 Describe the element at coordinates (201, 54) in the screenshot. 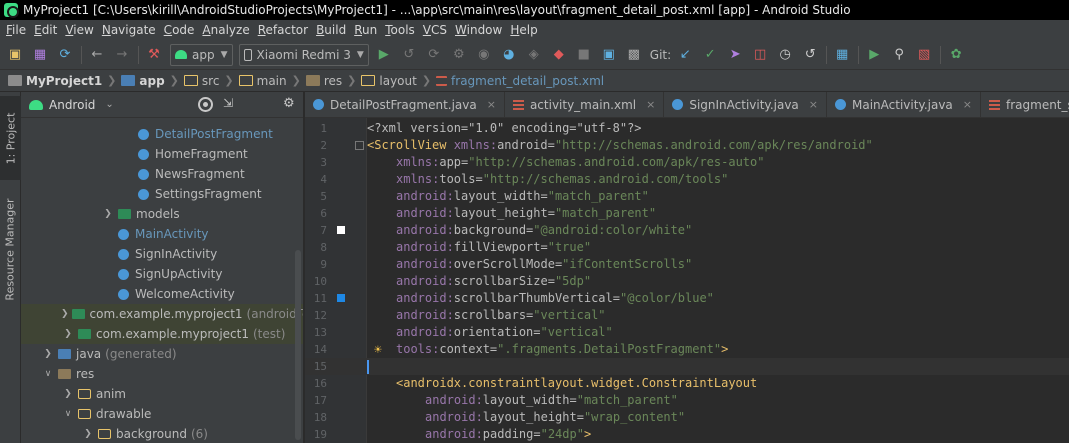

I see `run-configuration-select: app ▼` at that location.